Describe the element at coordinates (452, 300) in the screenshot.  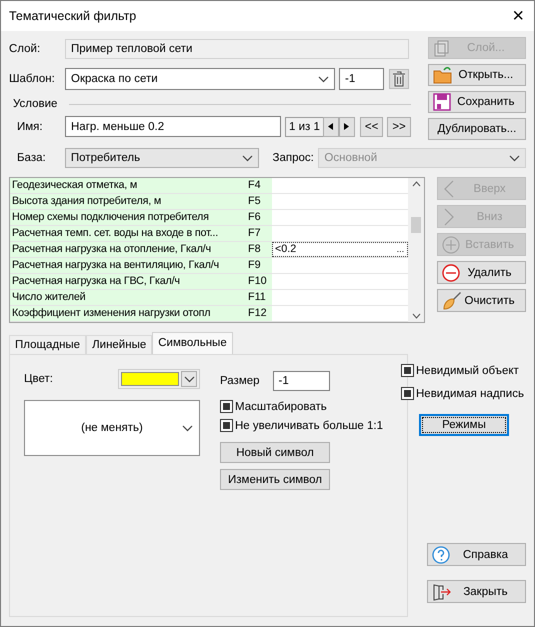
I see `brush-icon` at that location.